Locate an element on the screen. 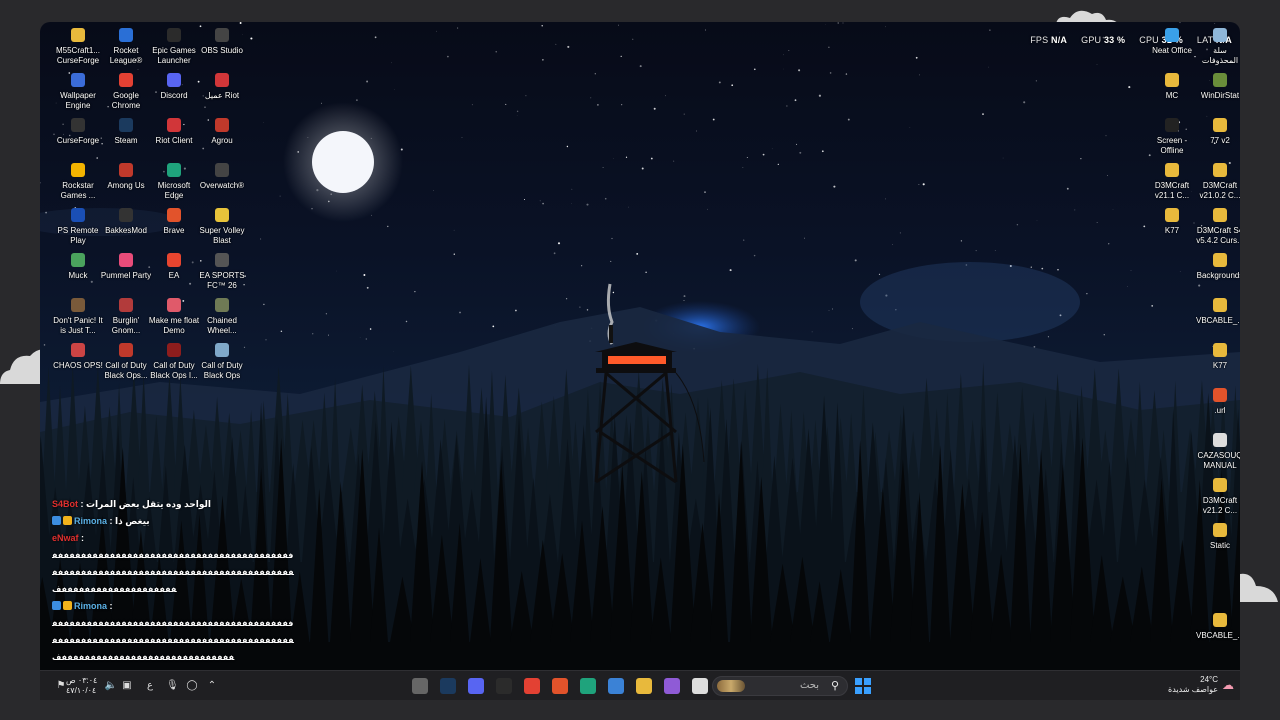 The width and height of the screenshot is (1280, 720). desktop-shortcut: Wallpaper Engine is located at coordinates (78, 91).